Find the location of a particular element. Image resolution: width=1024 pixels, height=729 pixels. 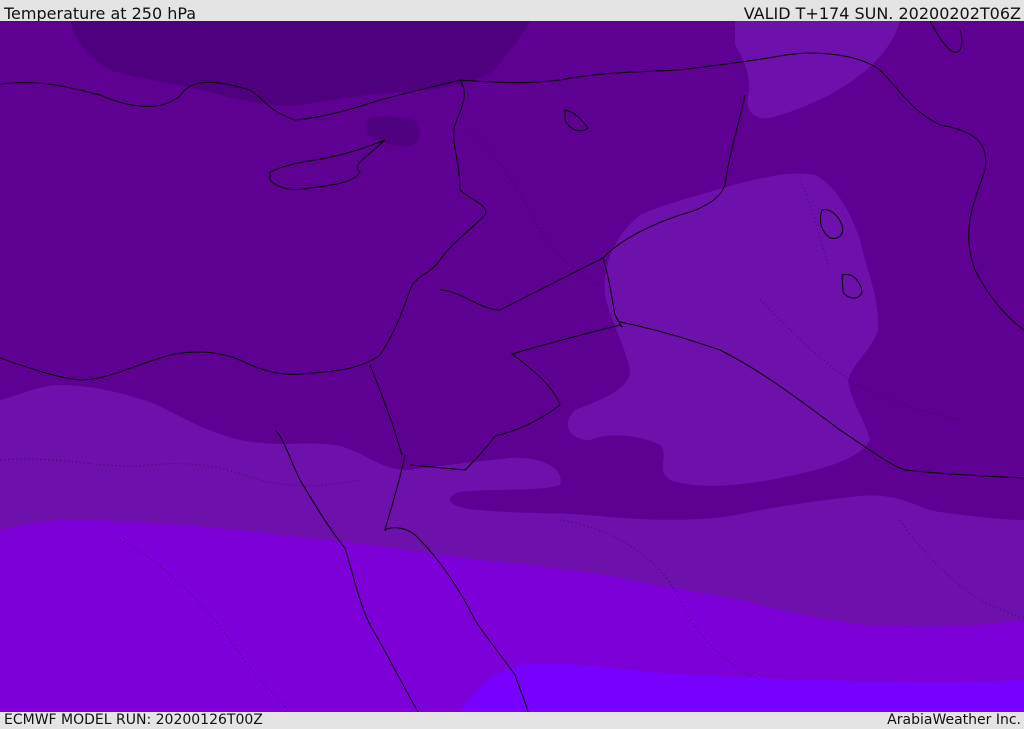

credit-text: ArabiaWeather Inc. is located at coordinates (954, 720).